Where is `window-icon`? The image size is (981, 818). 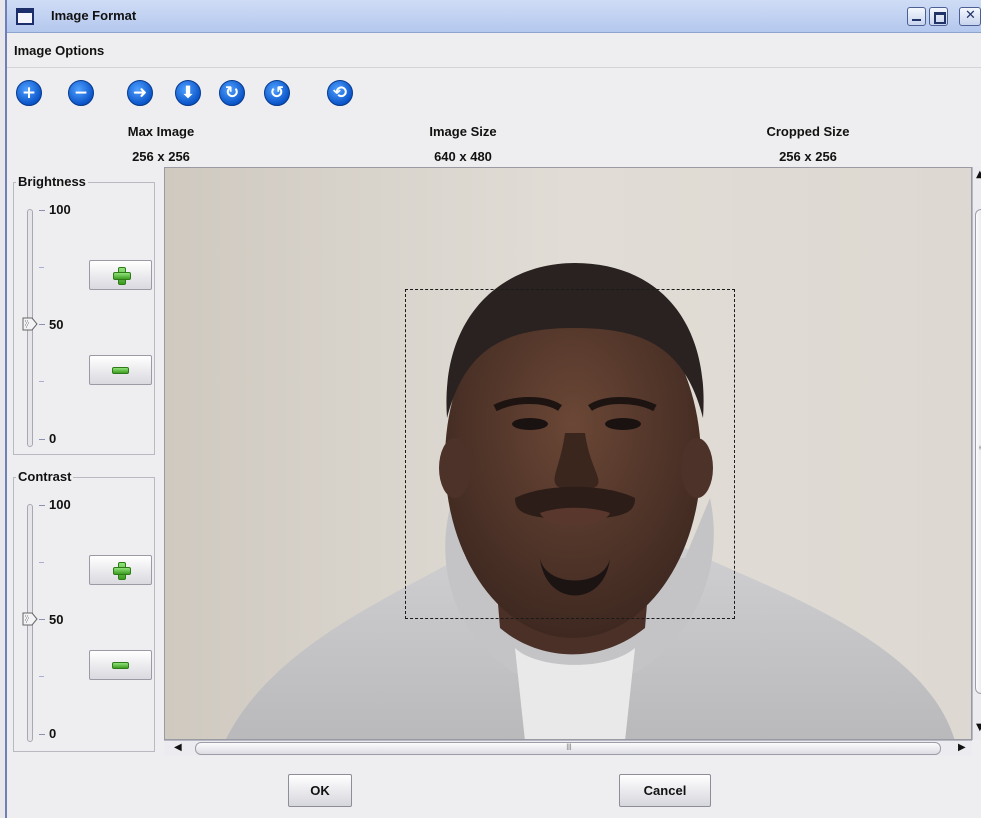 window-icon is located at coordinates (25, 16).